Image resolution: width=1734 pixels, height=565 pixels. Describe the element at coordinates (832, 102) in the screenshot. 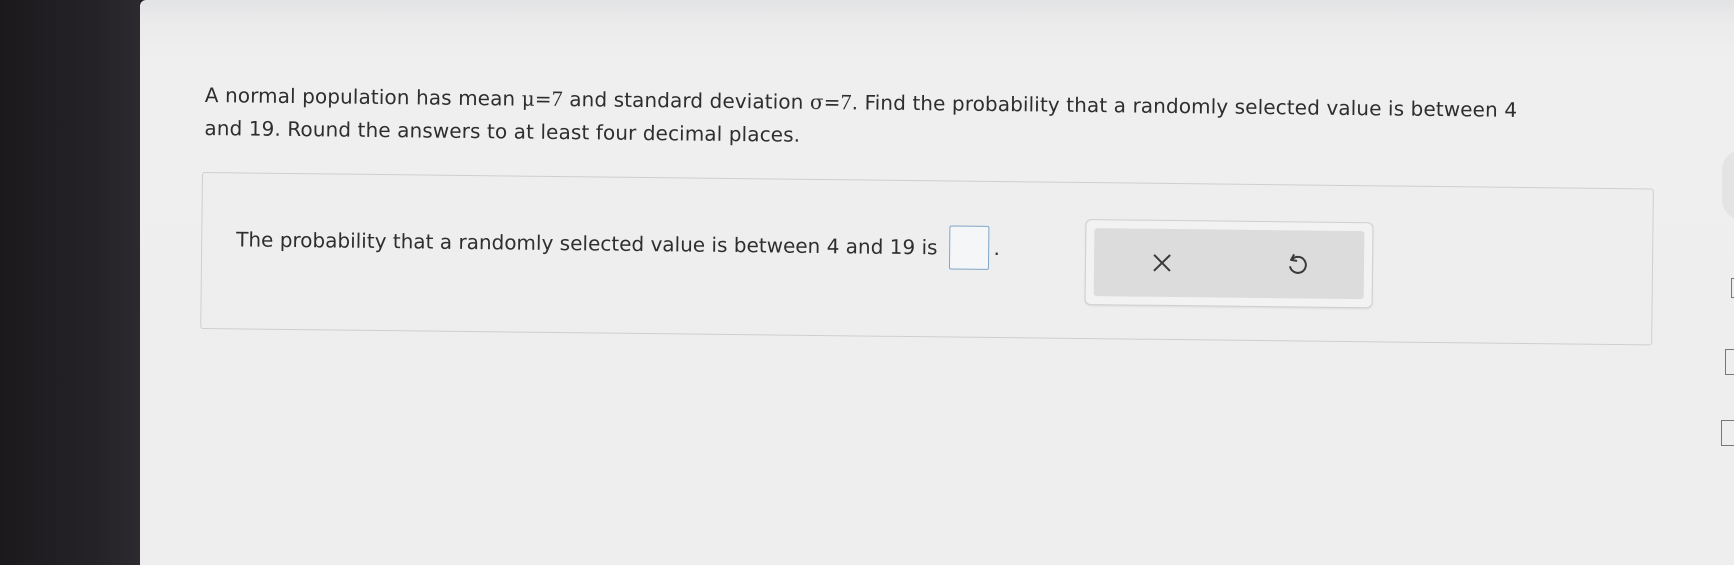

I see `equals-sign-2: =` at that location.